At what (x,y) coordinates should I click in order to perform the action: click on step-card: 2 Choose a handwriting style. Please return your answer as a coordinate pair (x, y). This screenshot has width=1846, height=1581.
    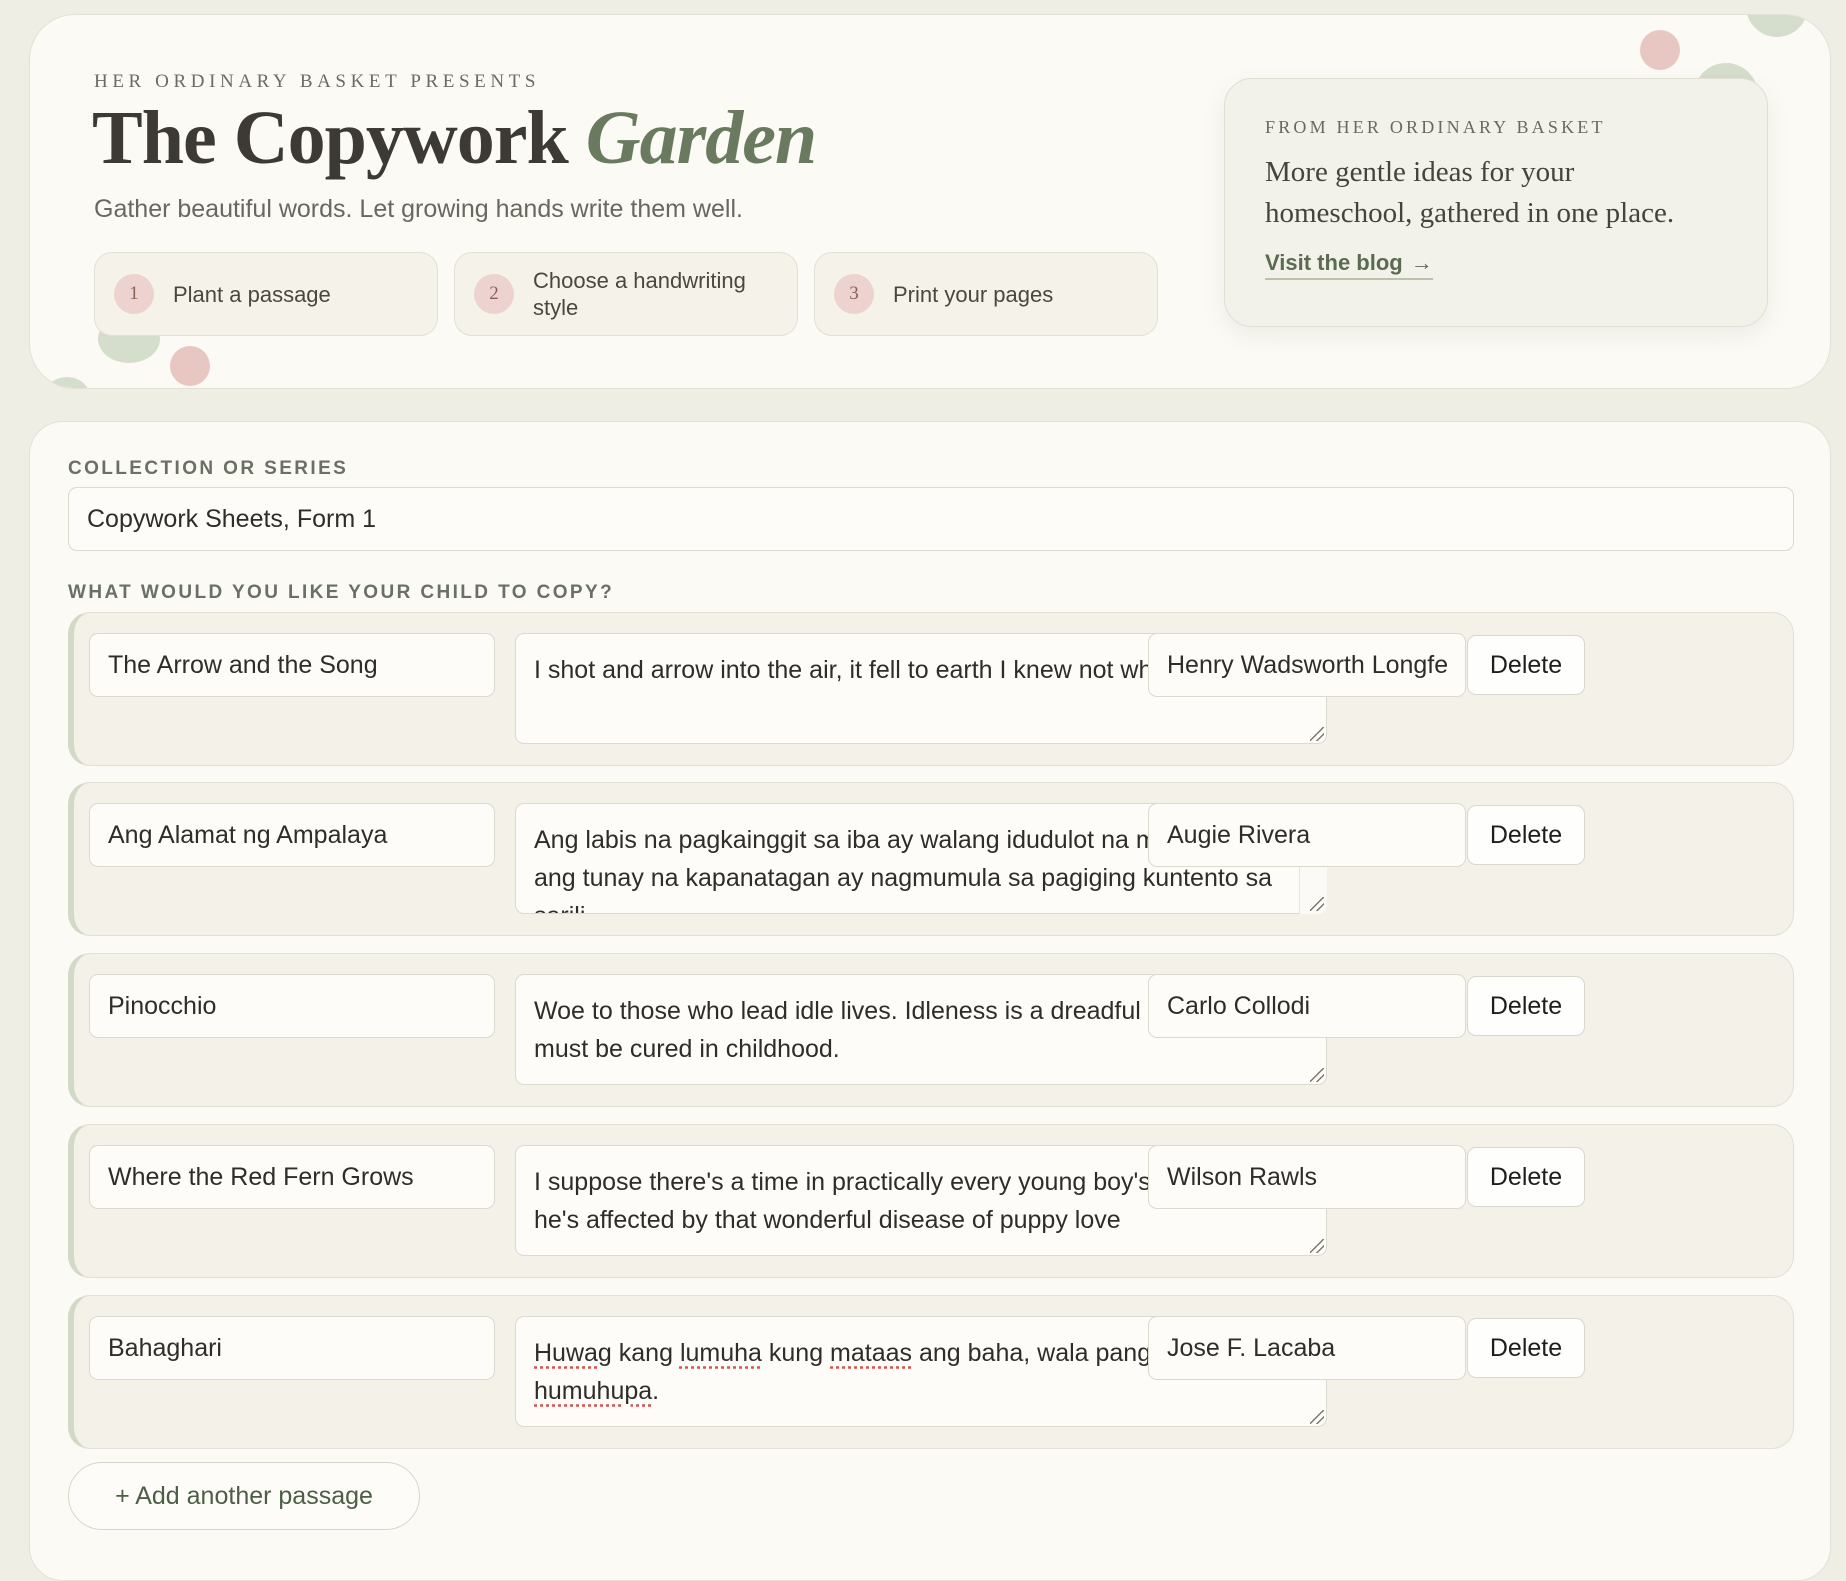
    Looking at the image, I should click on (626, 294).